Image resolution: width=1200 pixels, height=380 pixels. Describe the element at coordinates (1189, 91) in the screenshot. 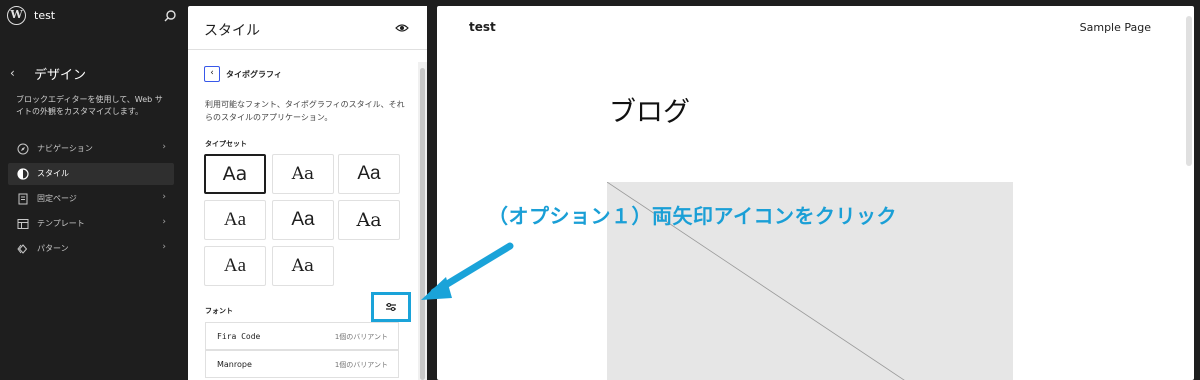

I see `preview-scrollbar` at that location.